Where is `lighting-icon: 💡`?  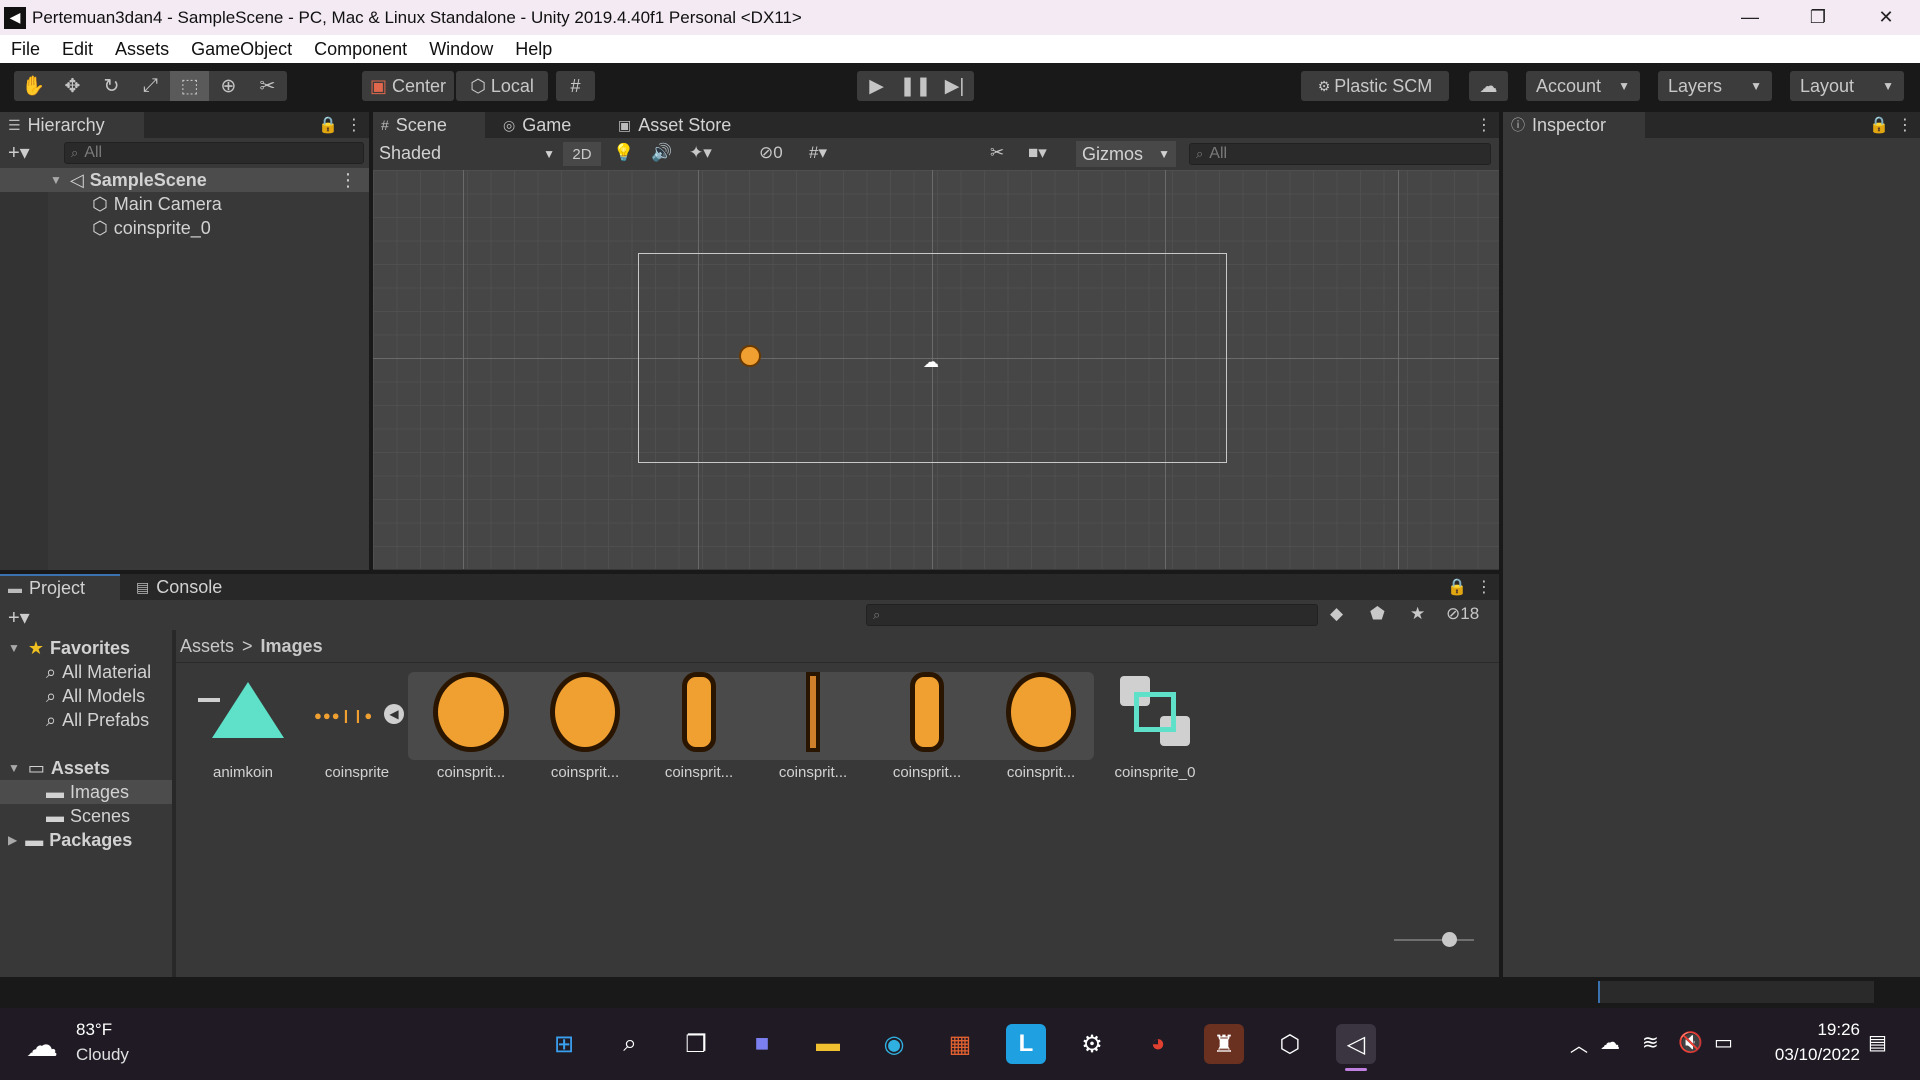
lighting-icon: 💡 is located at coordinates (623, 153).